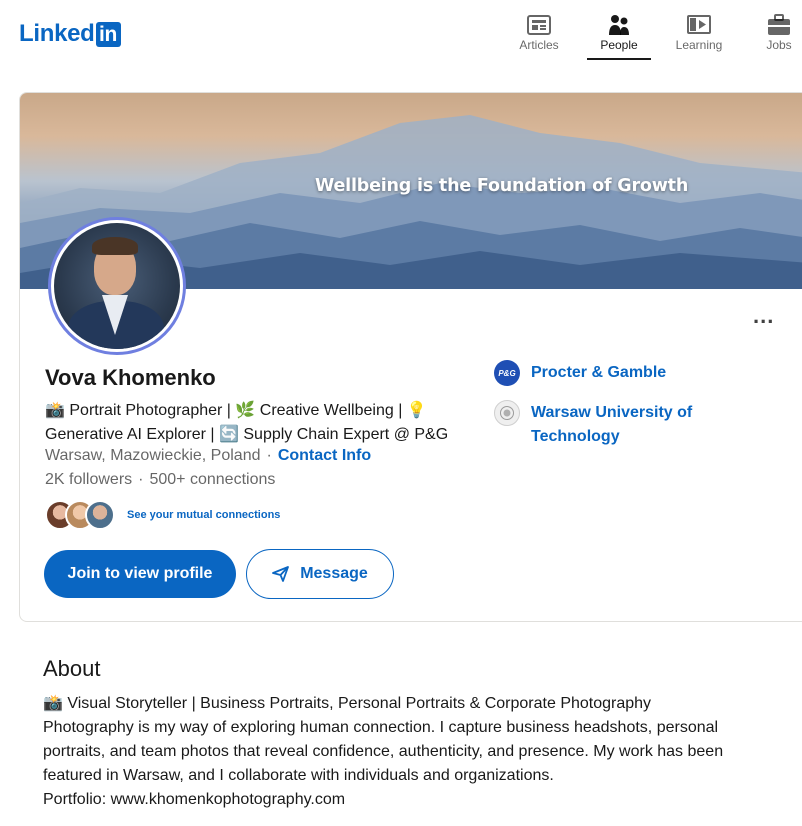 Image resolution: width=802 pixels, height=826 pixels. Describe the element at coordinates (401, 37) in the screenshot. I see `top-nav: Articles People Learning Jobs` at that location.